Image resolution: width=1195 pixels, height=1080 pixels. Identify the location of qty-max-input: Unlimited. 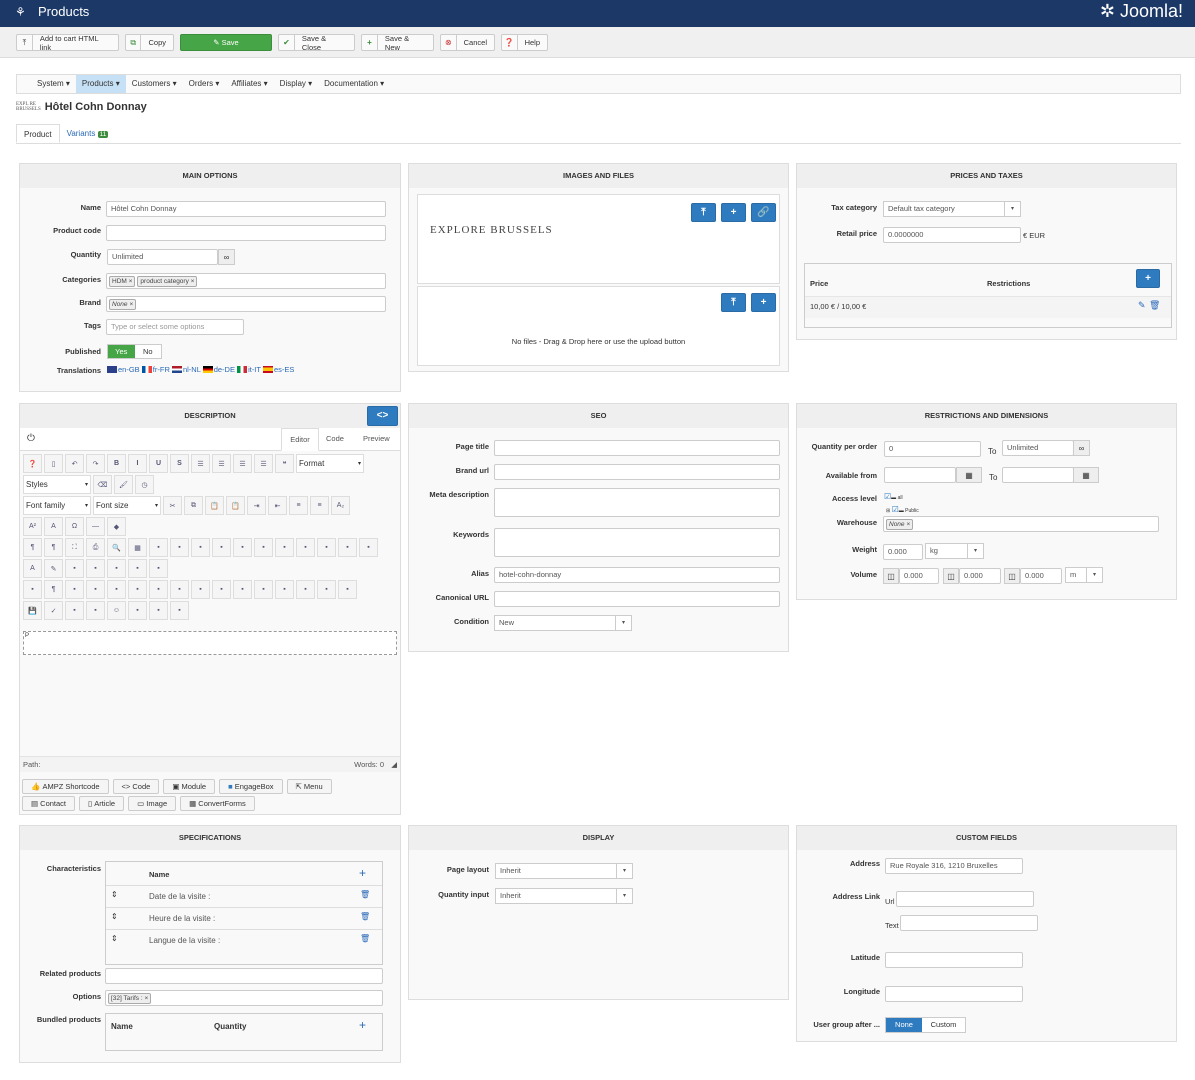
(1038, 448).